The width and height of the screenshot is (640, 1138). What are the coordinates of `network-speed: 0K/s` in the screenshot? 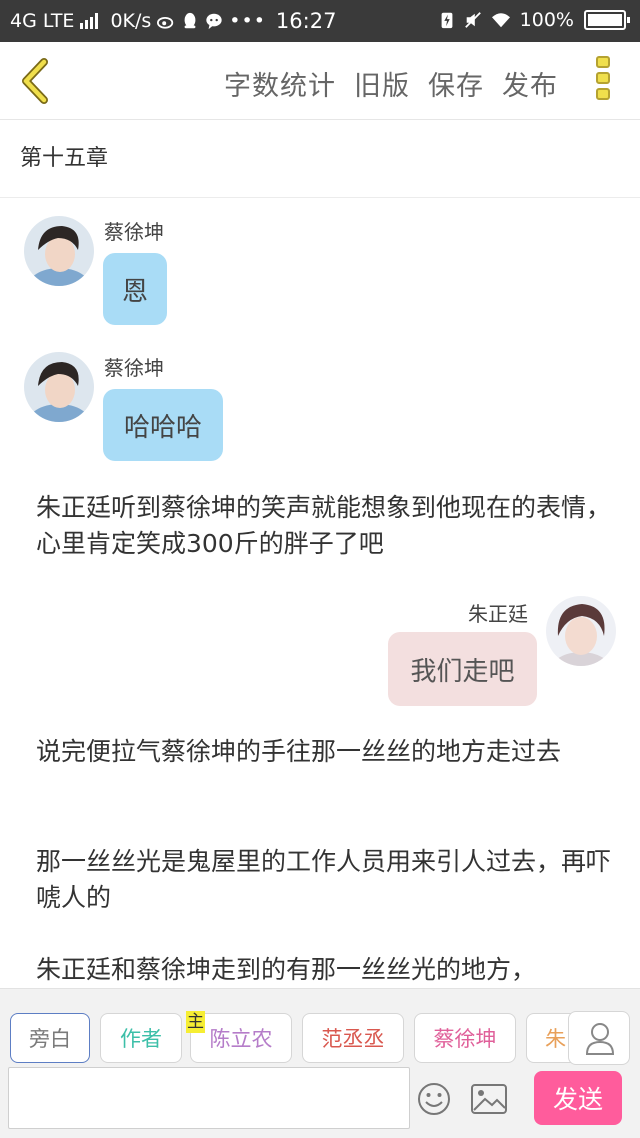 It's located at (131, 21).